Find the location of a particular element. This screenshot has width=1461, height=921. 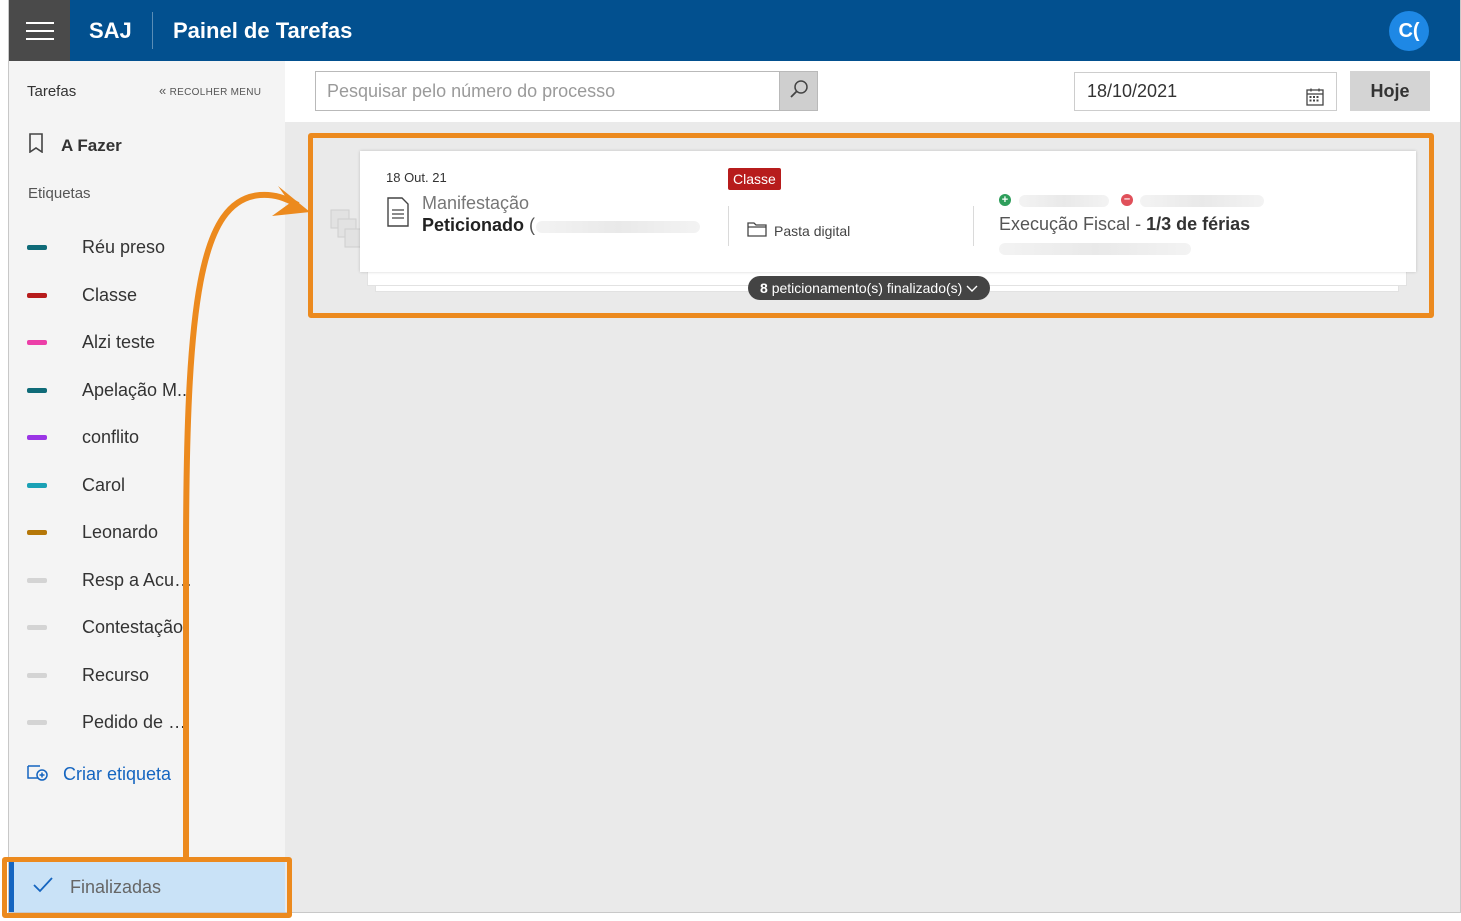

tag-label: Carol is located at coordinates (104, 484).